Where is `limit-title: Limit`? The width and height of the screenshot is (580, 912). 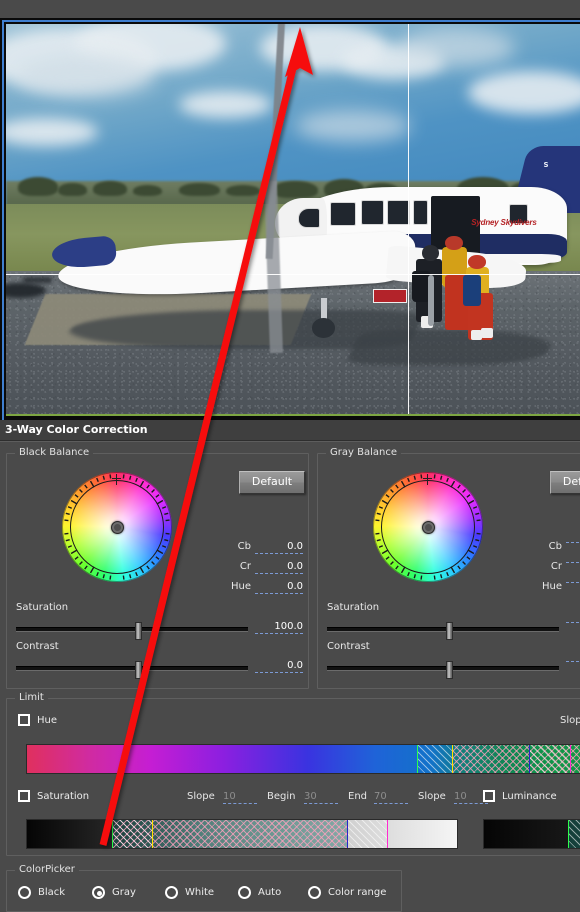
limit-title: Limit is located at coordinates (31, 697).